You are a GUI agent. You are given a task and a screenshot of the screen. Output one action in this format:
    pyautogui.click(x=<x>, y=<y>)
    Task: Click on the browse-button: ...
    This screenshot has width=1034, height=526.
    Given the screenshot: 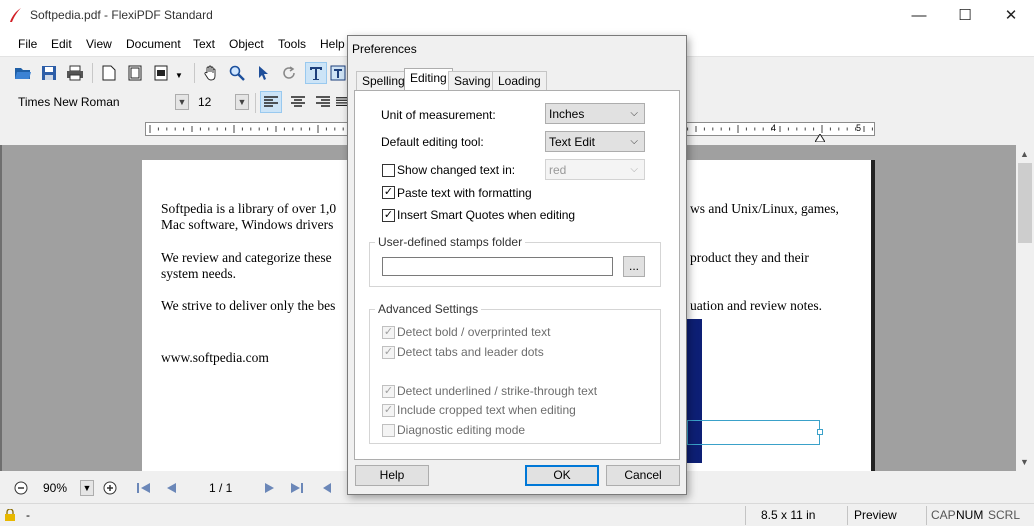 What is the action you would take?
    pyautogui.click(x=634, y=266)
    